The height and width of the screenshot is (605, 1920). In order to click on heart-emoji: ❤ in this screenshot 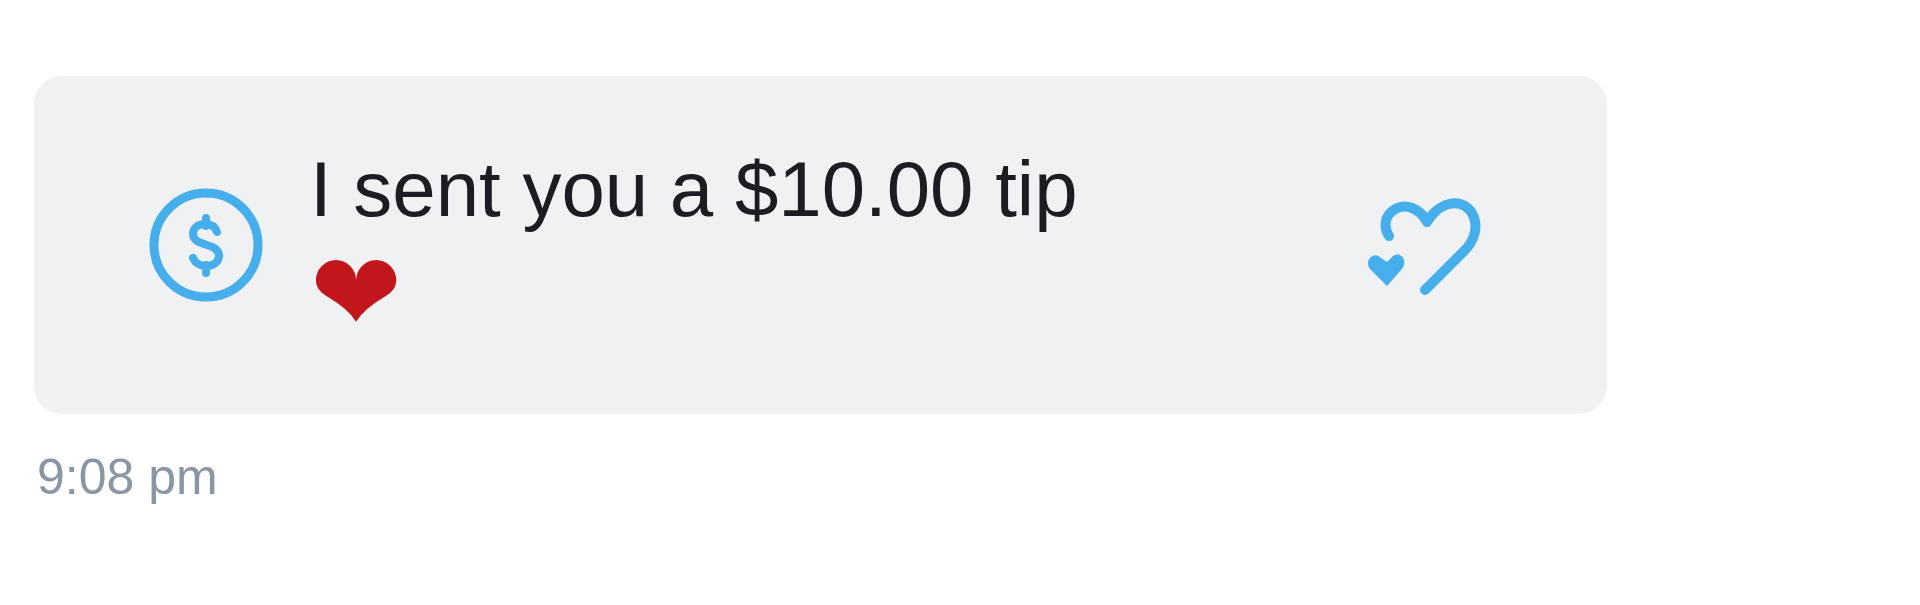, I will do `click(356, 293)`.